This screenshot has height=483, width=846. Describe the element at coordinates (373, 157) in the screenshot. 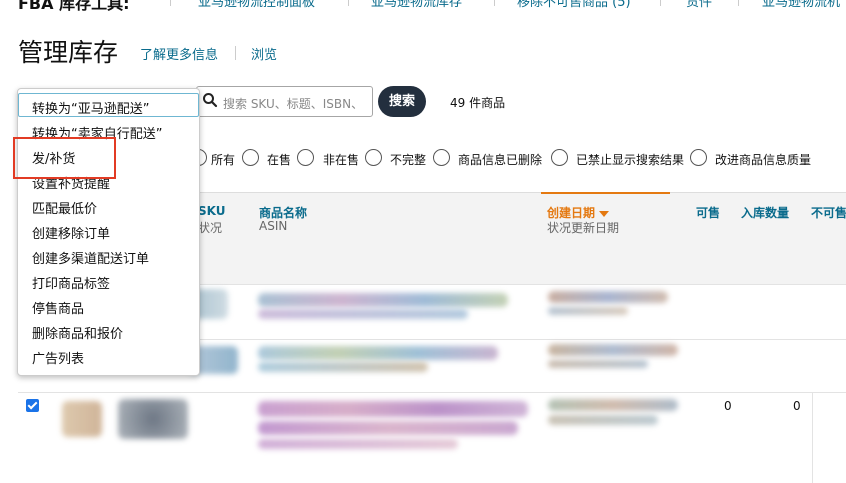

I see `filter-radio-incomplete` at that location.